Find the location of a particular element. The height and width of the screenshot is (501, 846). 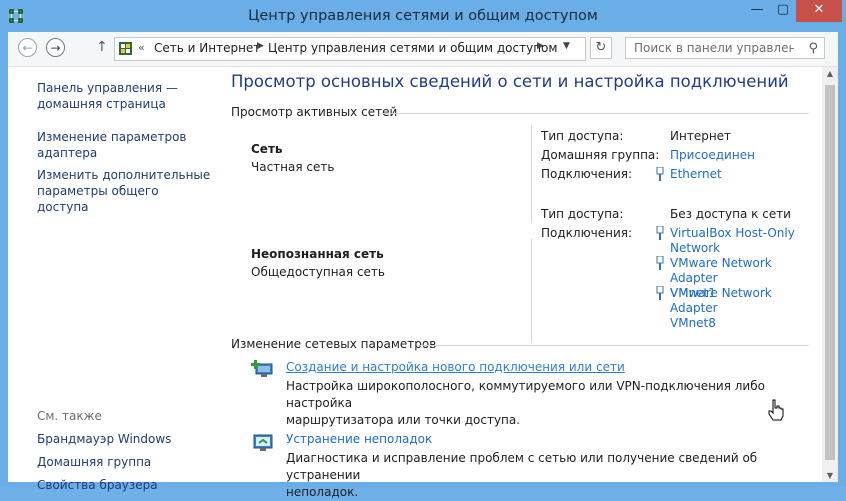

scrollbar-thumb is located at coordinates (830, 272).